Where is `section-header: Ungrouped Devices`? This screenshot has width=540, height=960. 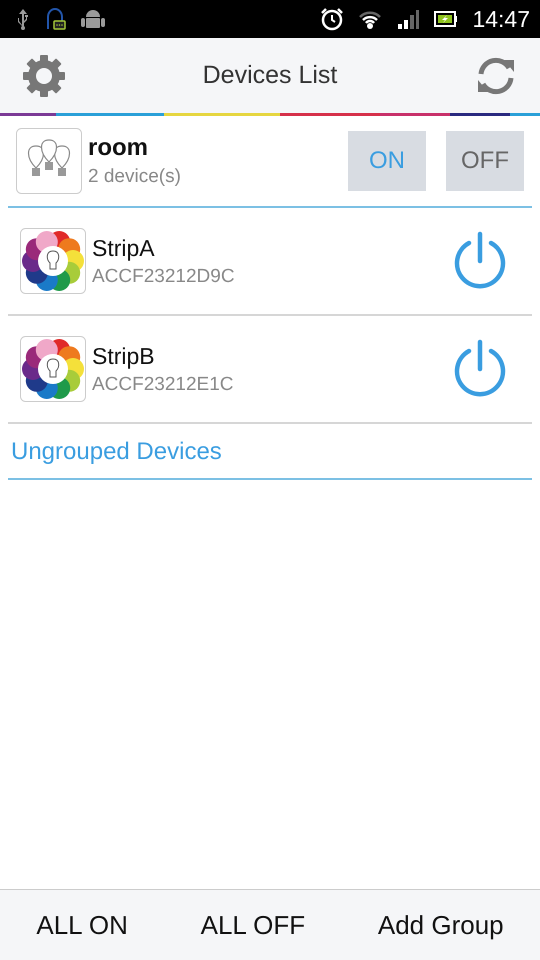 section-header: Ungrouped Devices is located at coordinates (116, 452).